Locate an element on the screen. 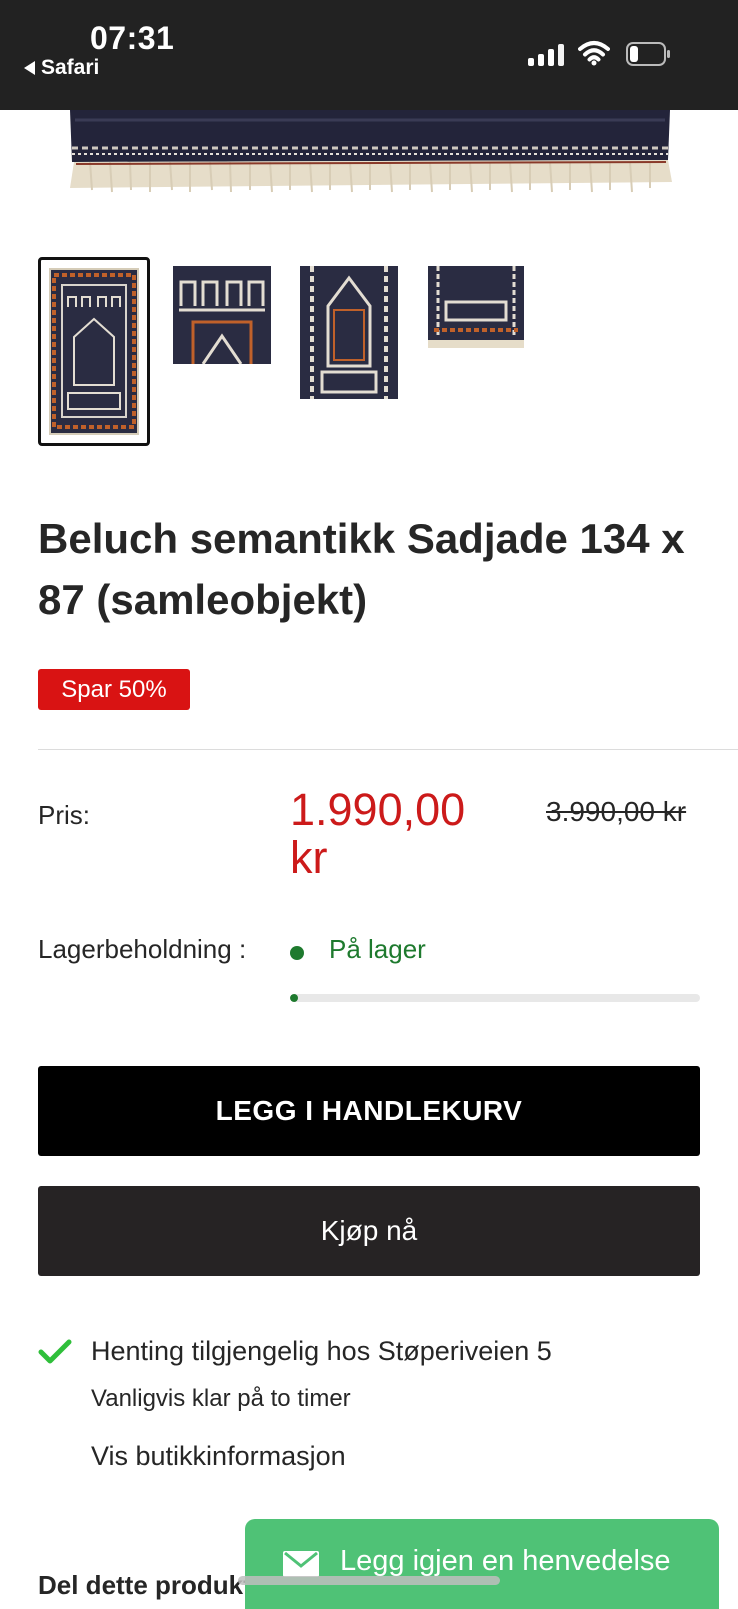 The width and height of the screenshot is (738, 1609). checkmark-icon is located at coordinates (55, 1351).